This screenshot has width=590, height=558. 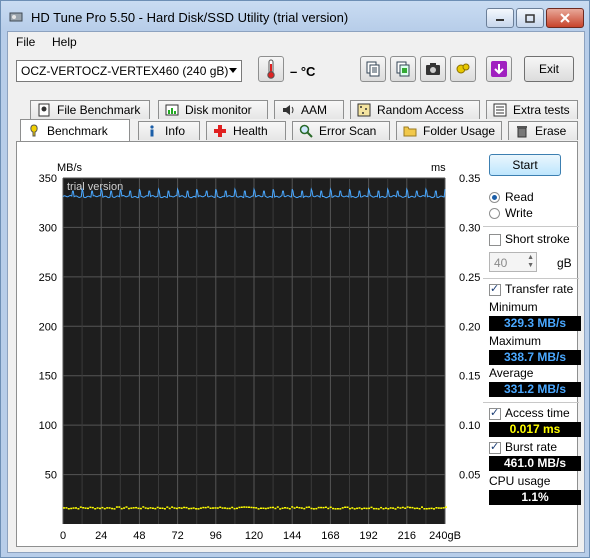 I want to click on save-screenshot-button, so click(x=433, y=69).